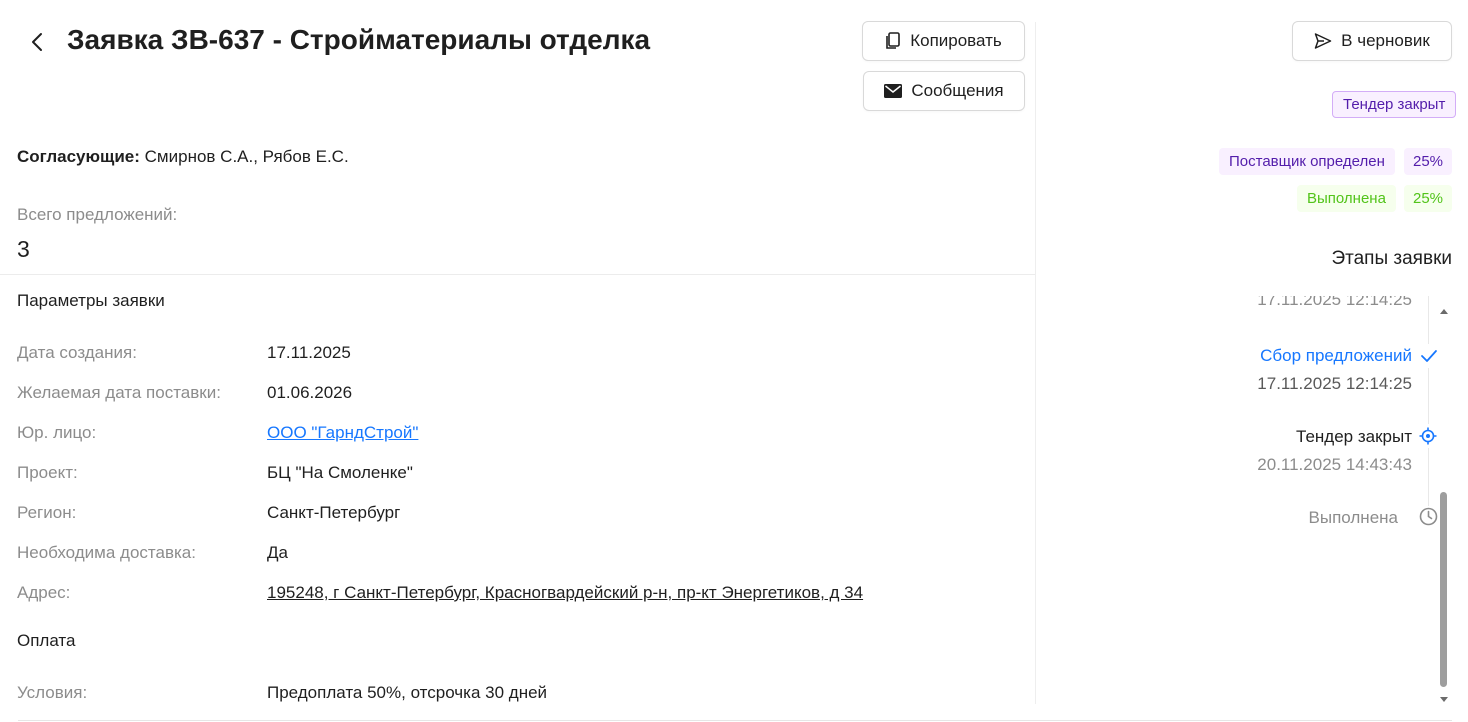 This screenshot has width=1468, height=722. What do you see at coordinates (1444, 701) in the screenshot?
I see `scroll-down-arrow` at bounding box center [1444, 701].